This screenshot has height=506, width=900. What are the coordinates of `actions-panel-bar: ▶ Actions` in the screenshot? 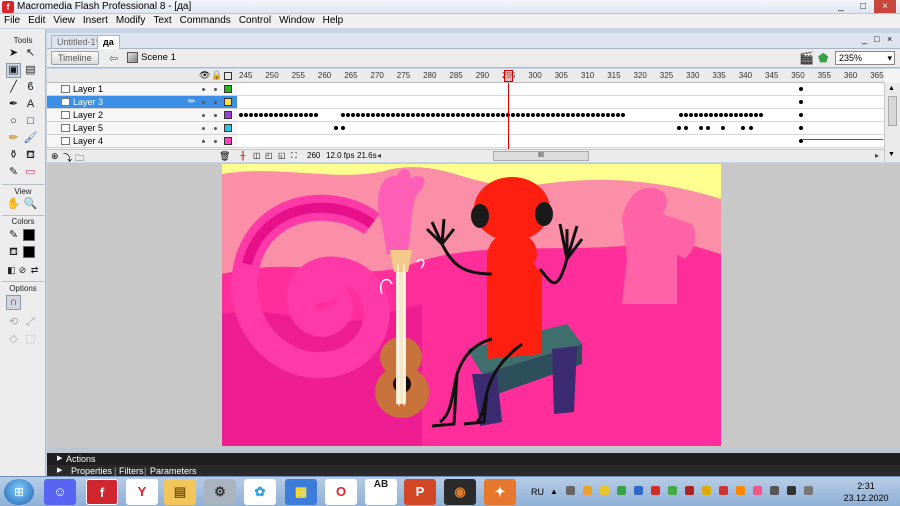 It's located at (473, 459).